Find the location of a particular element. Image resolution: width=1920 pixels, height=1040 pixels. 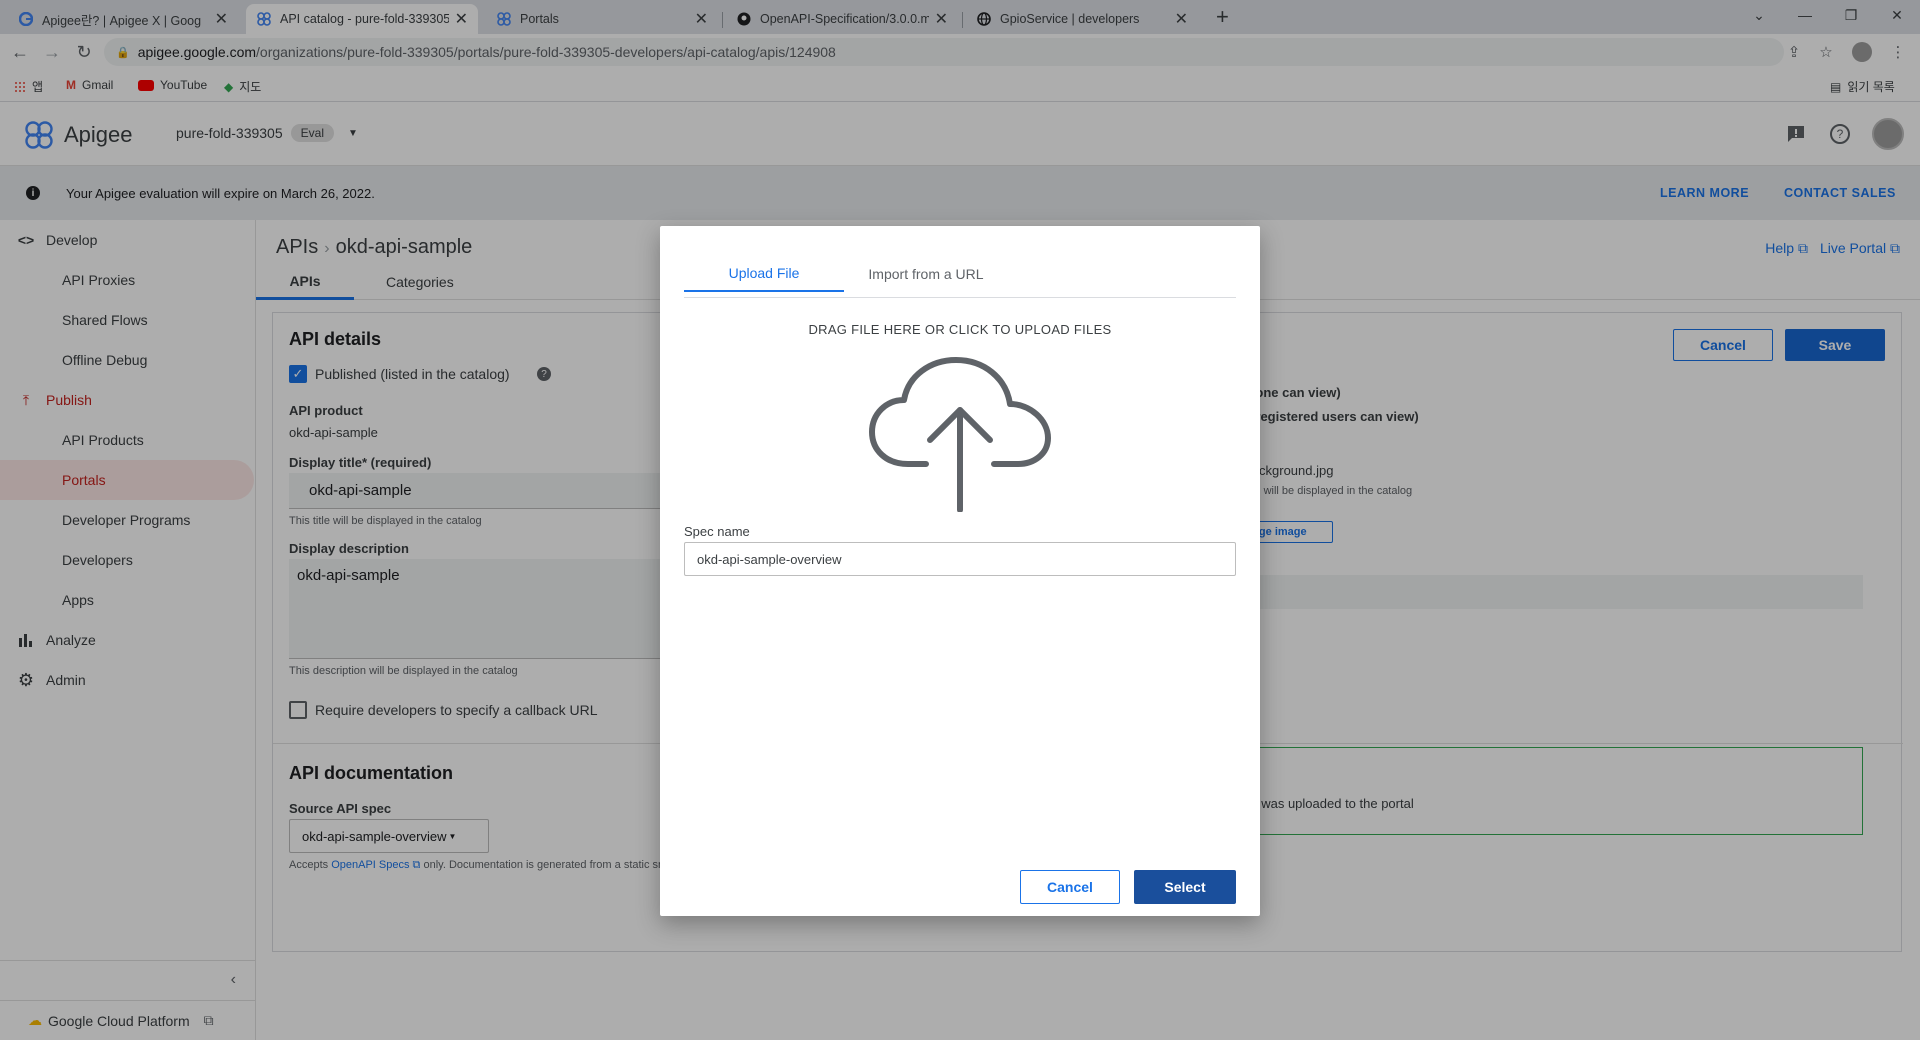

tab-upload-file: Upload File is located at coordinates (764, 274).